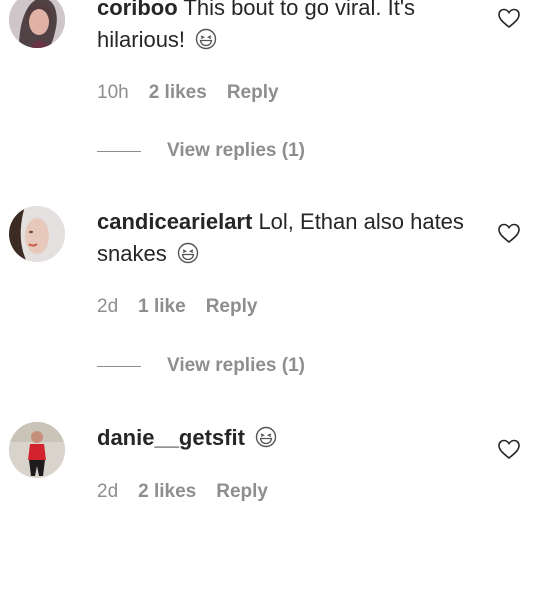  I want to click on comment-meta: 2d 1 like Reply, so click(177, 307).